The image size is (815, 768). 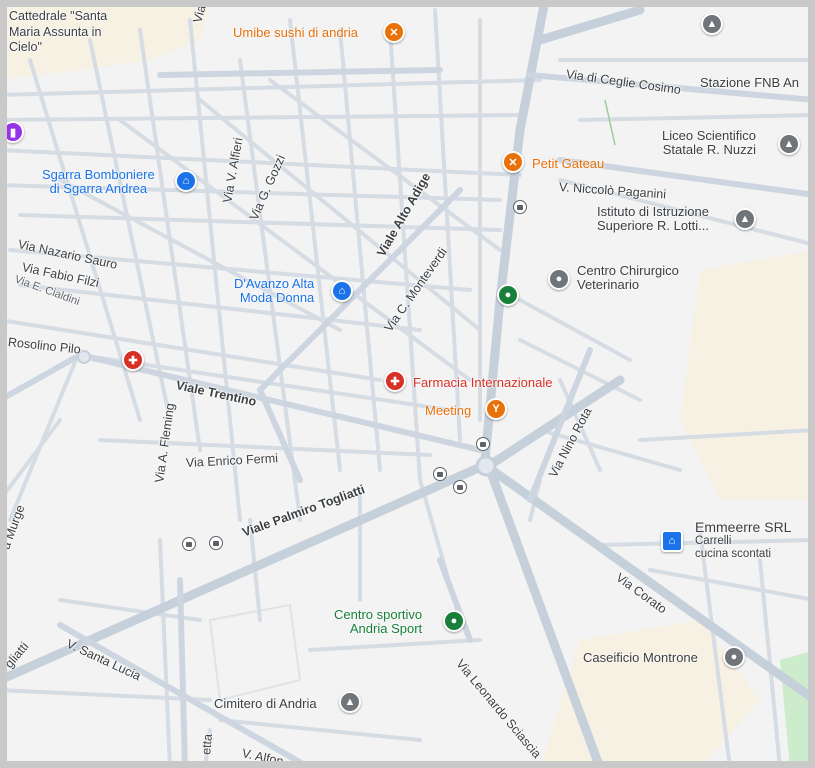 I want to click on poi-label-umibe-sushi: Umibe sushi di andria, so click(x=295, y=32).